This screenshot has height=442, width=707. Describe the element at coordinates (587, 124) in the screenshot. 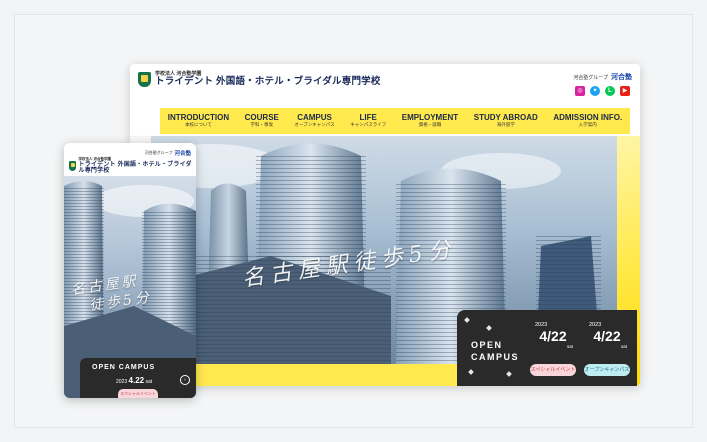

I see `nav-item-sublabel: 入学案内` at that location.